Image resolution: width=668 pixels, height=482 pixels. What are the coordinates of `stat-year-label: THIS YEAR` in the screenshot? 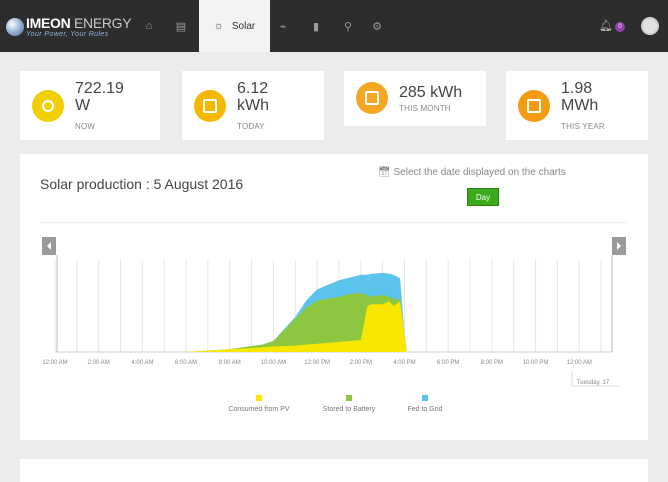 It's located at (583, 126).